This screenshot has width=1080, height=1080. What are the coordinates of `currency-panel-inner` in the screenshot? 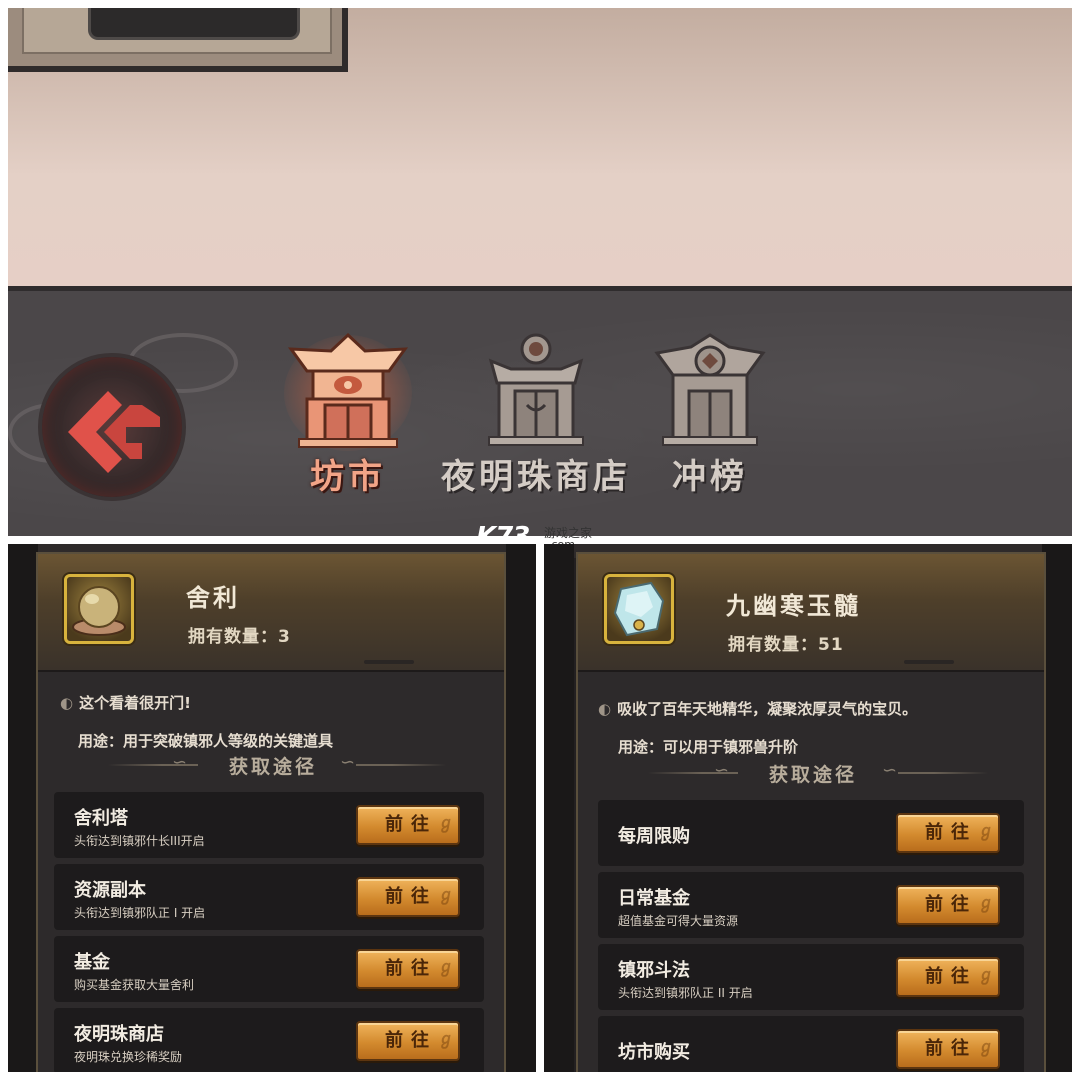 It's located at (177, 31).